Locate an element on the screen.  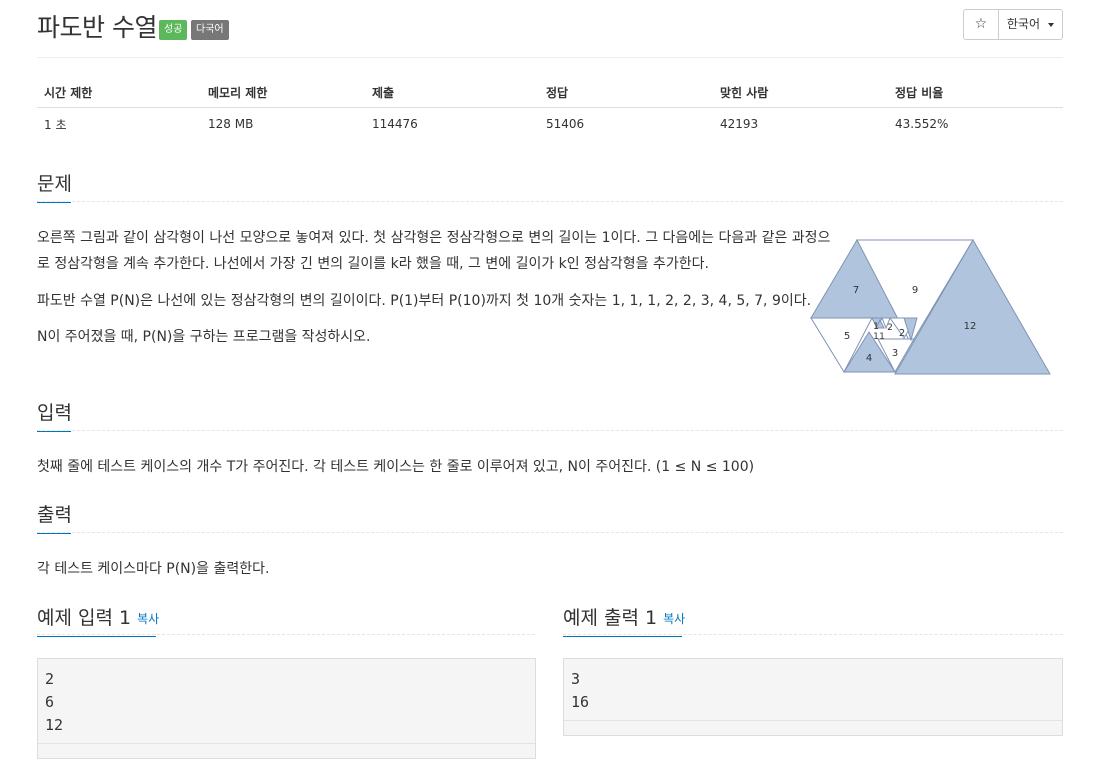
output-heading-text: 출력 is located at coordinates (54, 515).